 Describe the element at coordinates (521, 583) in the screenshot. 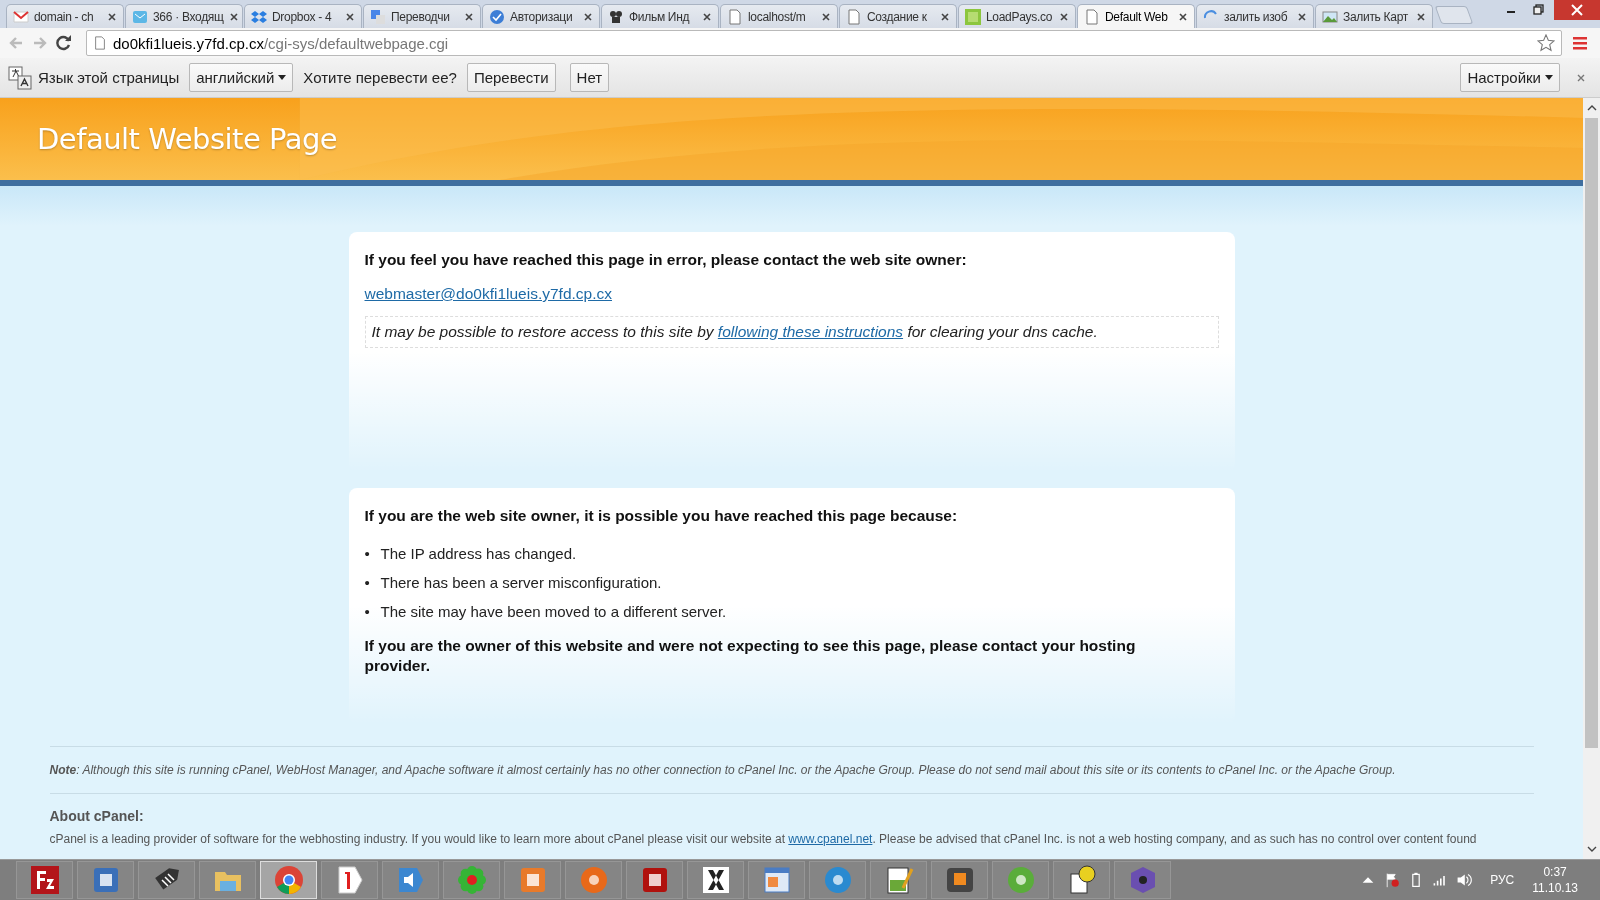

I see `reason-item: There has been a server misconfiguration.` at that location.